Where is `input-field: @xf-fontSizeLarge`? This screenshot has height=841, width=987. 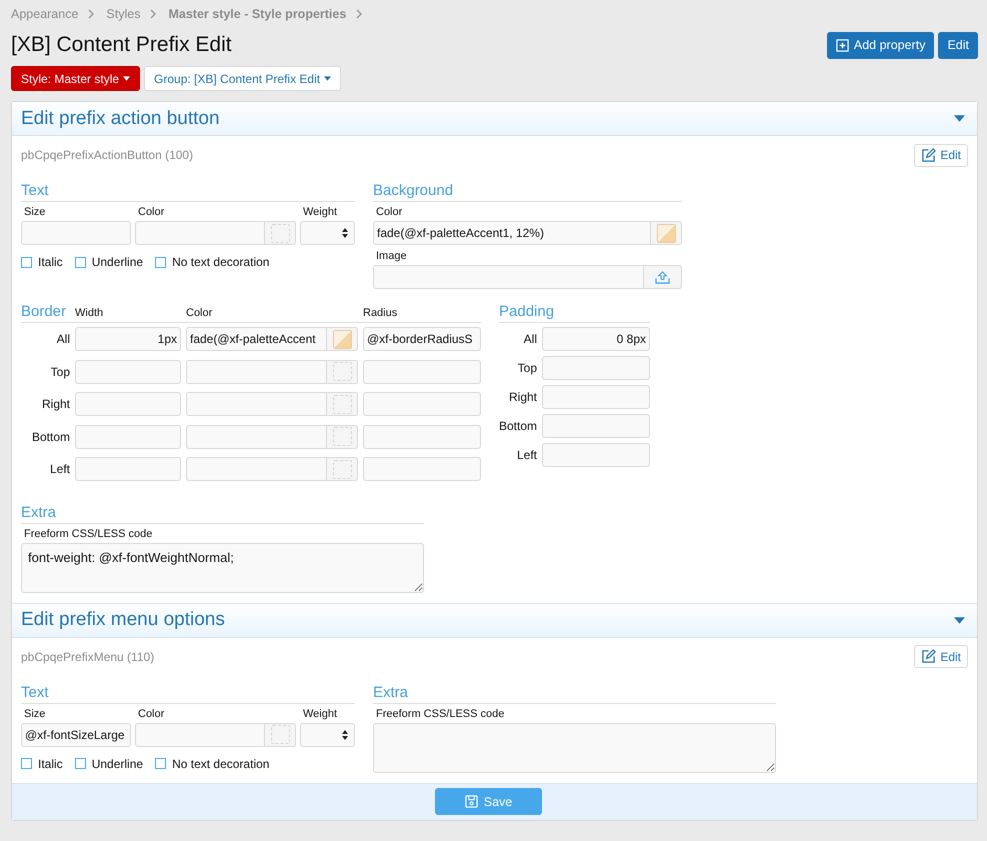
input-field: @xf-fontSizeLarge is located at coordinates (76, 734).